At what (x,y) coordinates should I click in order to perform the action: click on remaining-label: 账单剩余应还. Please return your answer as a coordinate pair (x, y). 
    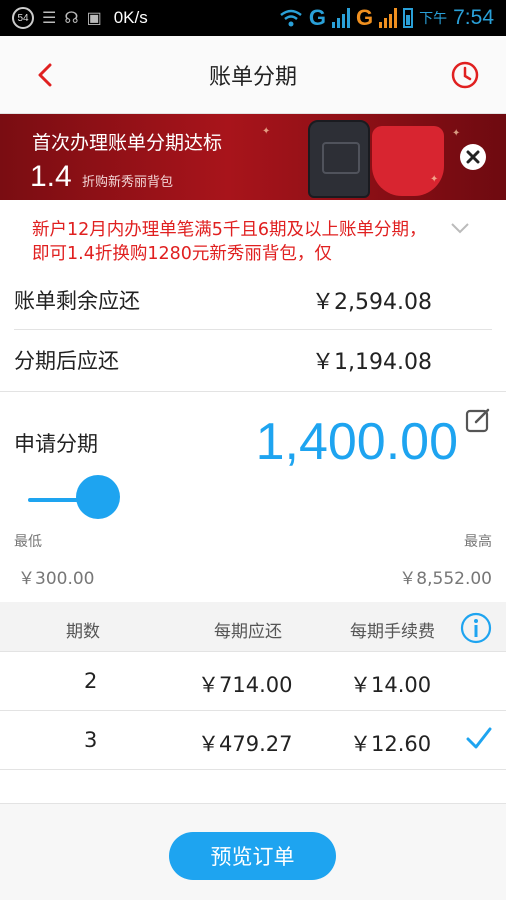
    Looking at the image, I should click on (77, 300).